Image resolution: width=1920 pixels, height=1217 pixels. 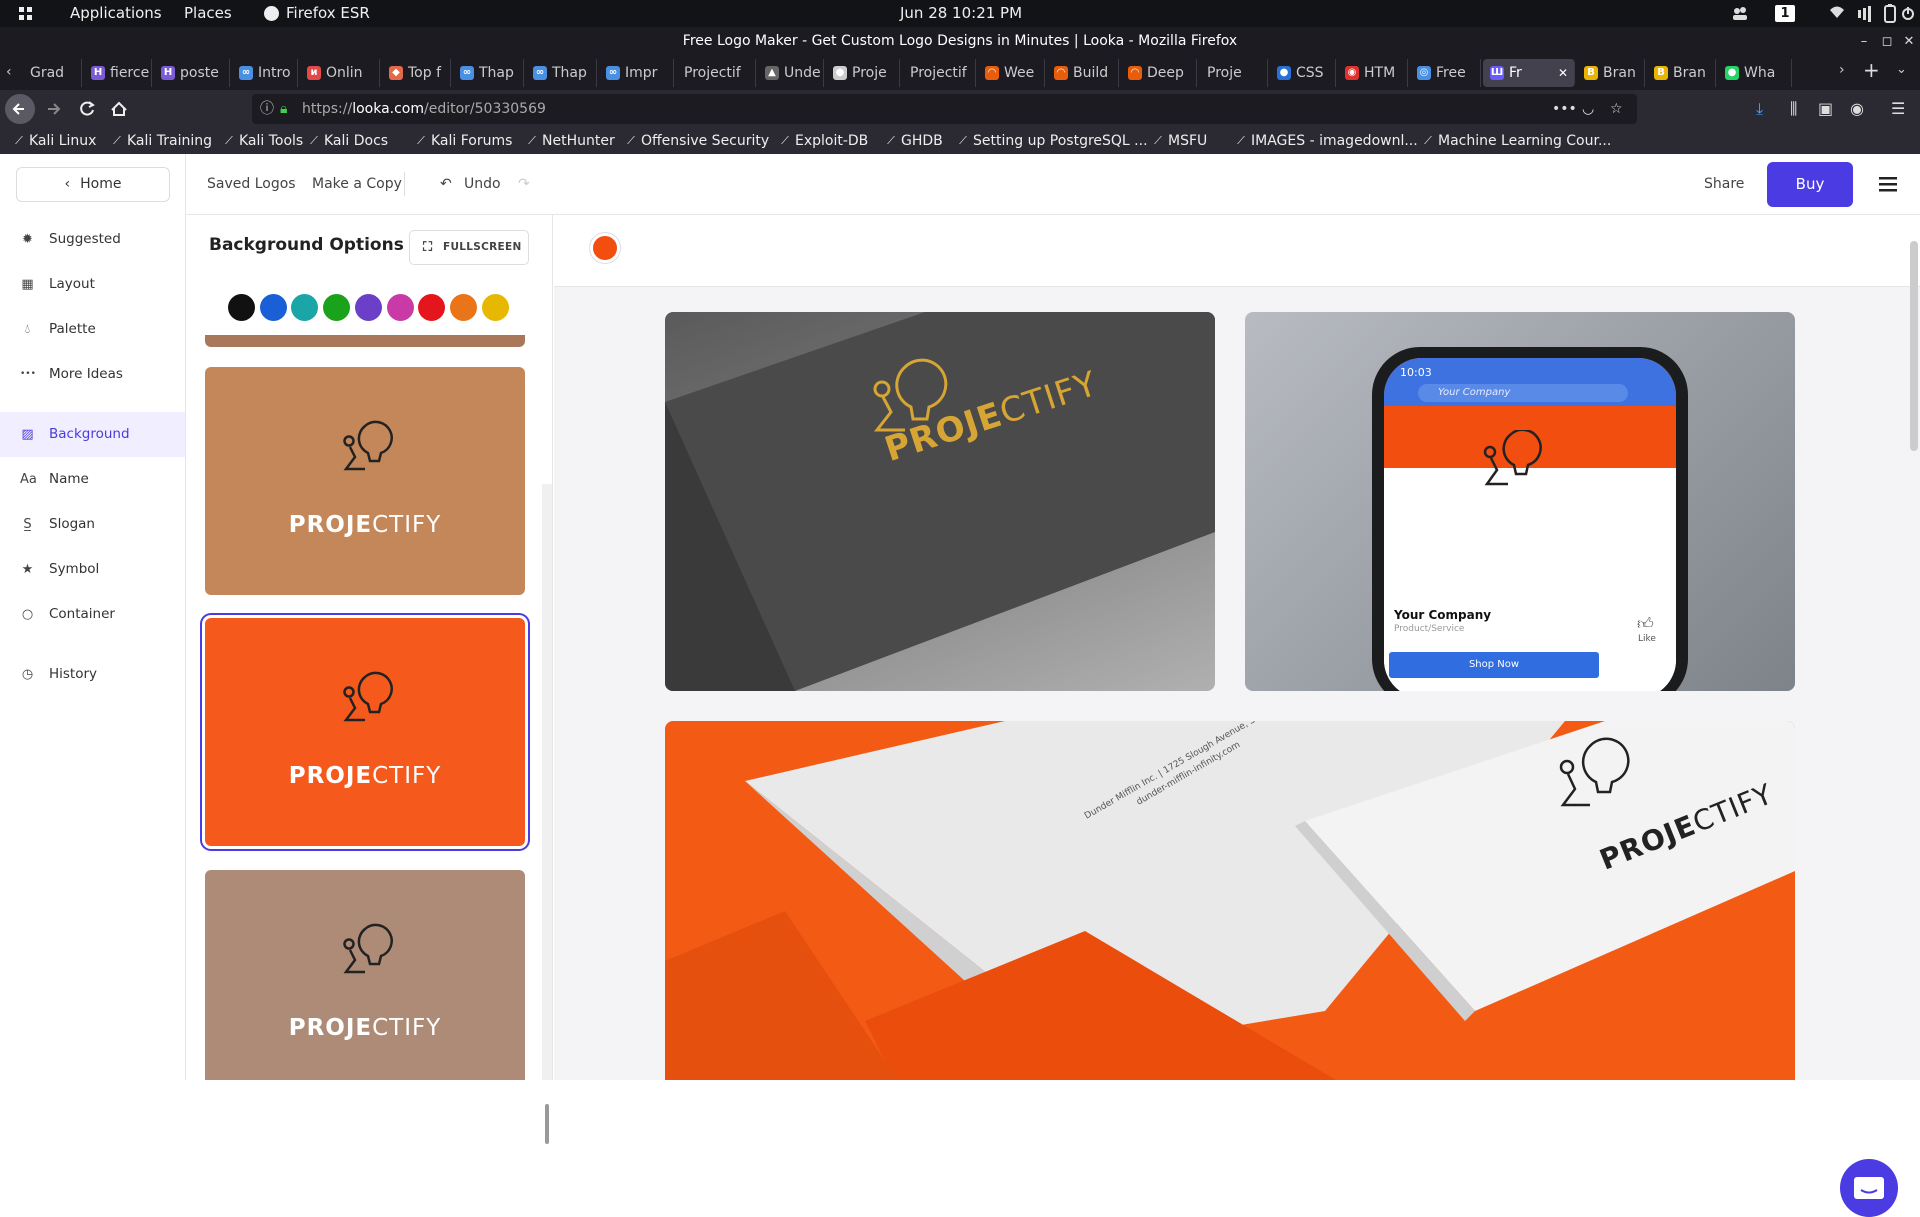 I want to click on people-icon, so click(x=1740, y=13).